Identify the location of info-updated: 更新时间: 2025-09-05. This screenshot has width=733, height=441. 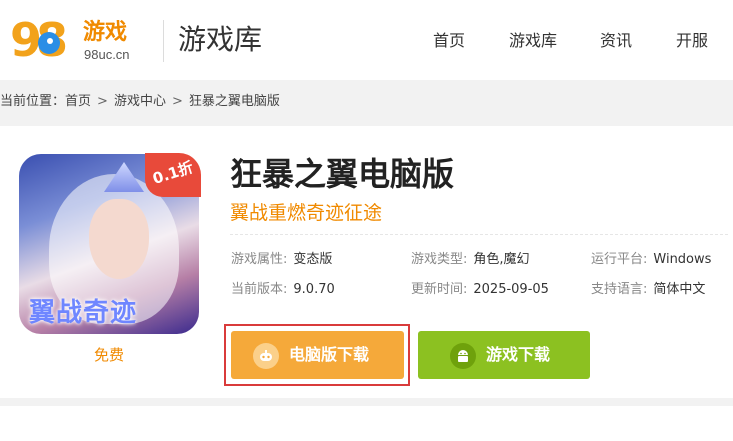
(480, 290).